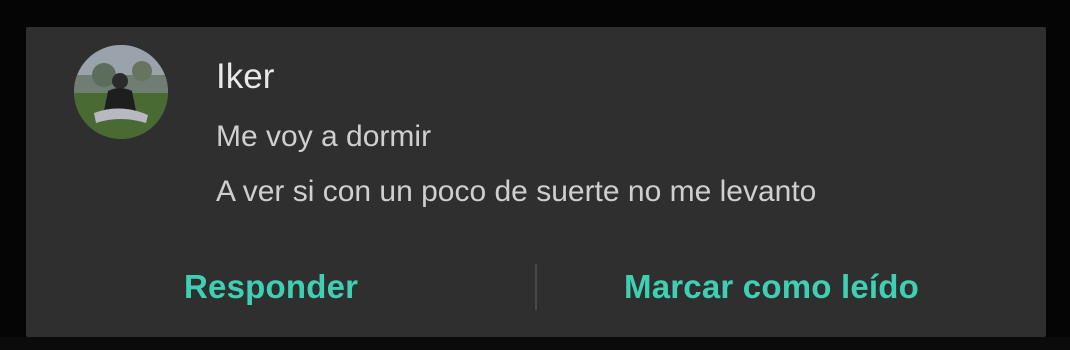 This screenshot has width=1070, height=350. I want to click on sender-name: Iker, so click(245, 76).